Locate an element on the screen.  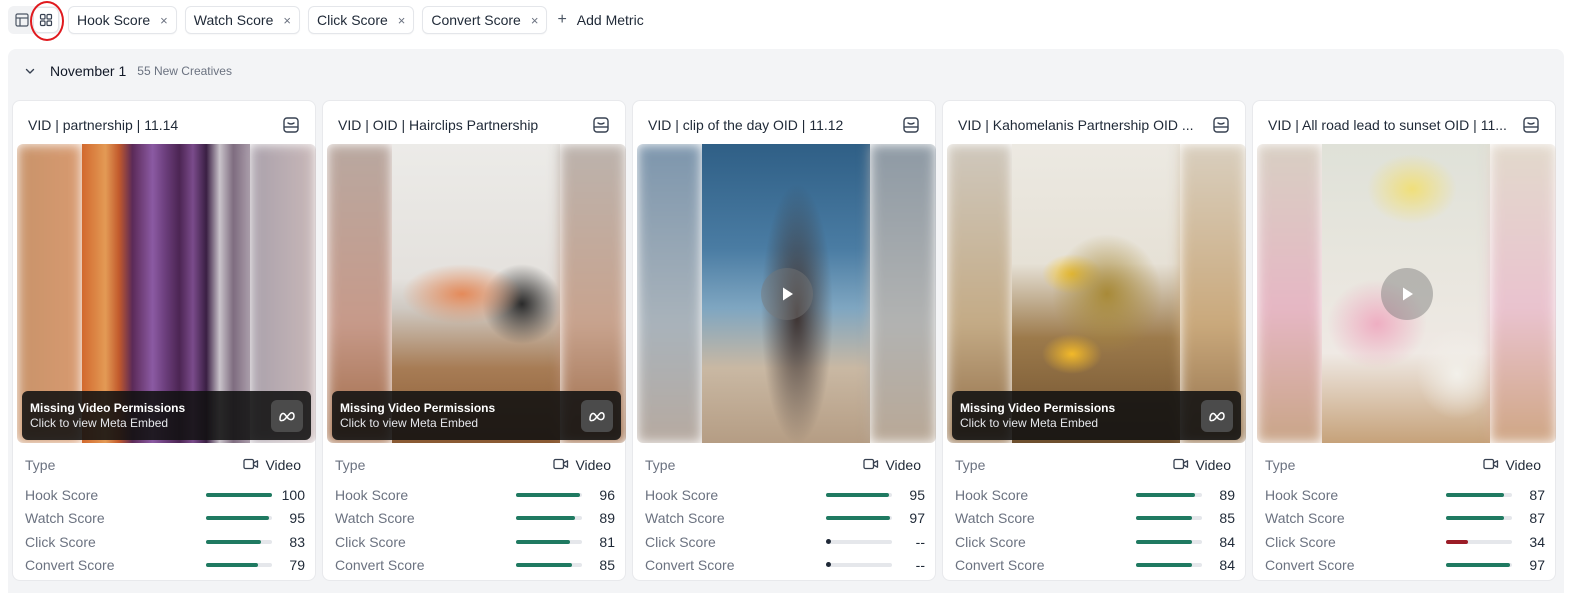
metric-chip-hook-score: Hook Score × is located at coordinates (122, 20).